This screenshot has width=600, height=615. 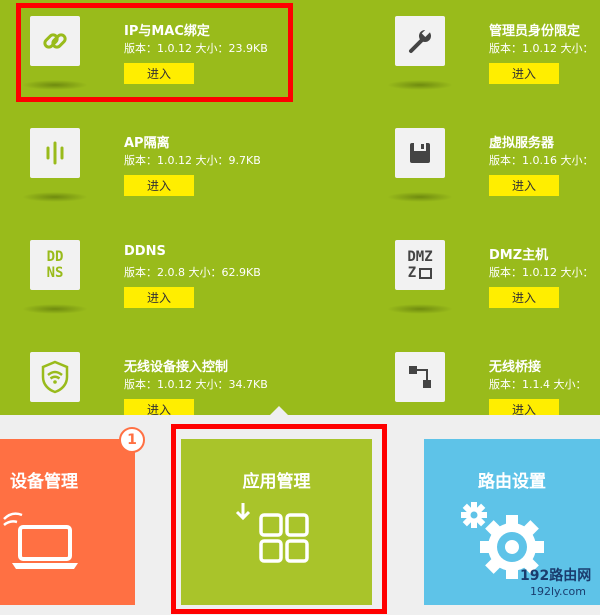 What do you see at coordinates (538, 384) in the screenshot?
I see `app-meta: 版本：1.1.4 大小：` at bounding box center [538, 384].